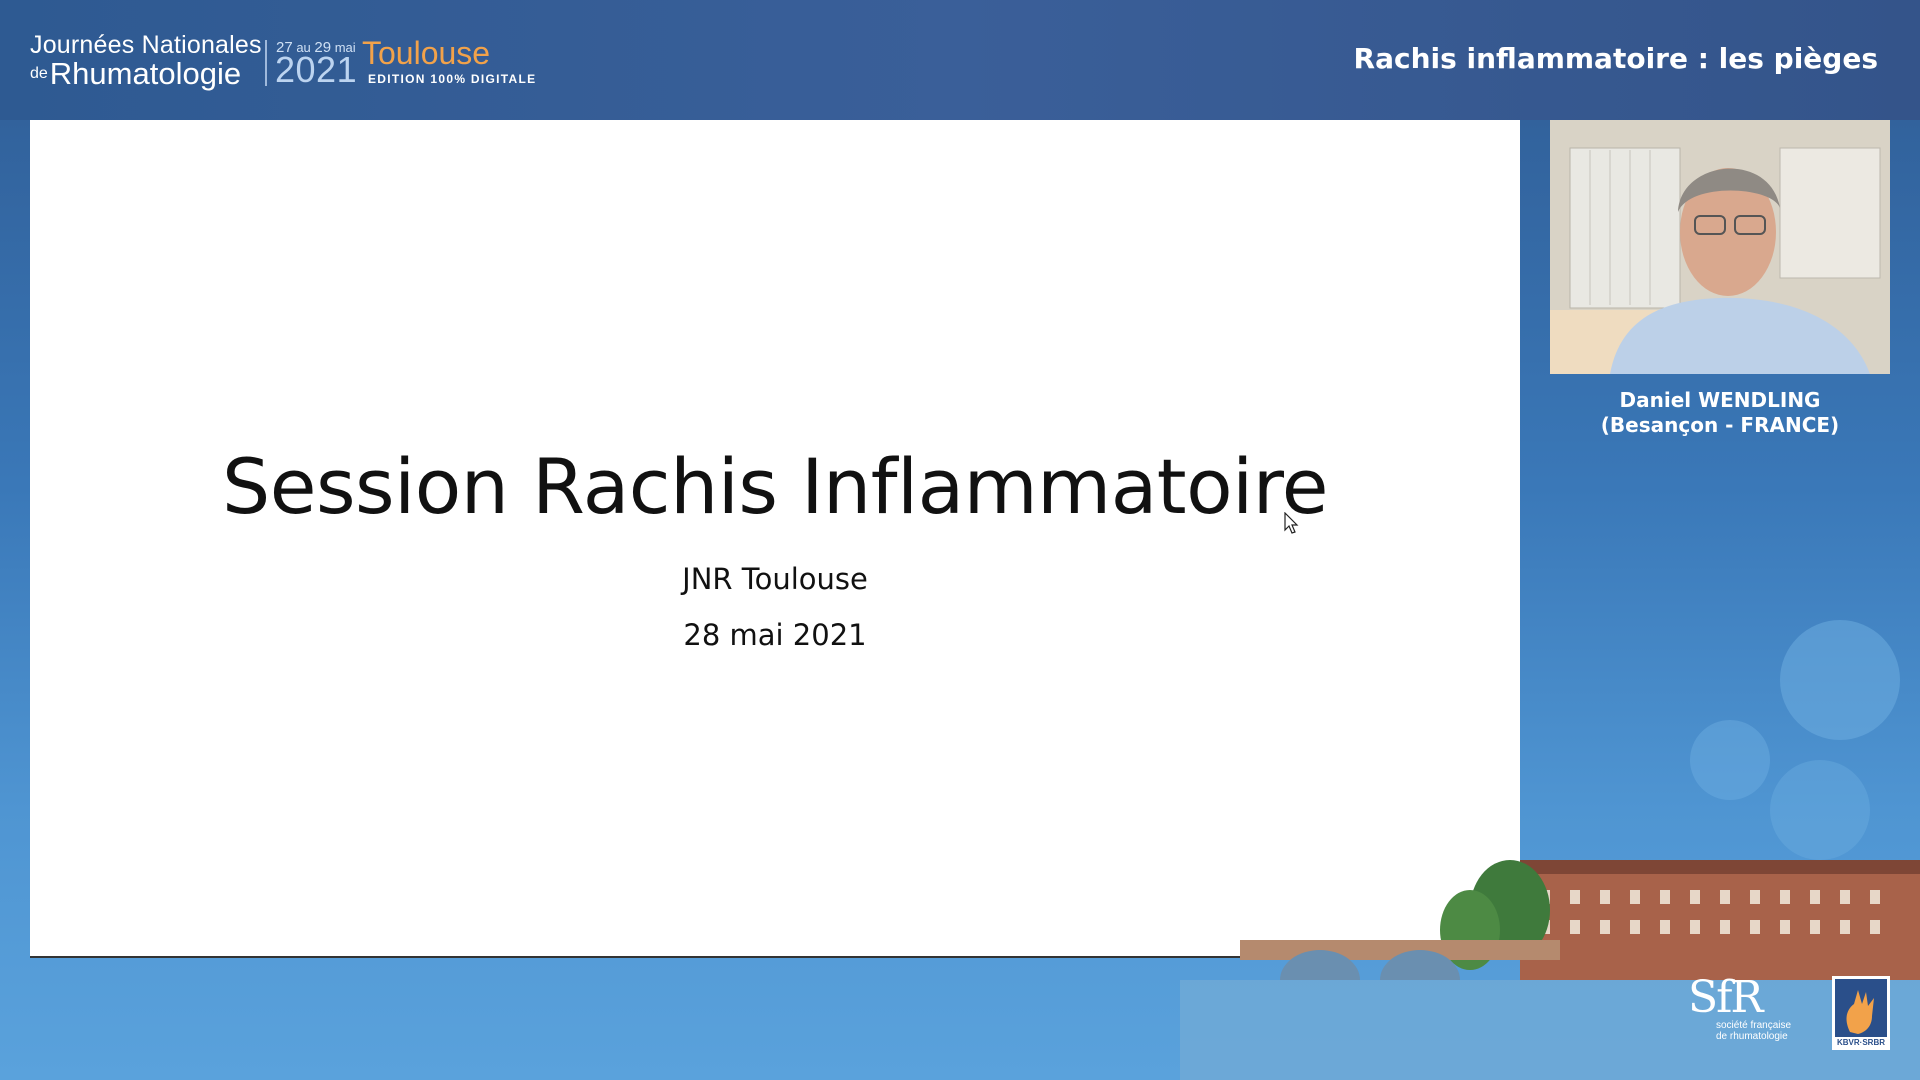 This screenshot has height=1080, width=1920. I want to click on jnr-logo: Journées Nationales deRhumatologie, so click(146, 61).